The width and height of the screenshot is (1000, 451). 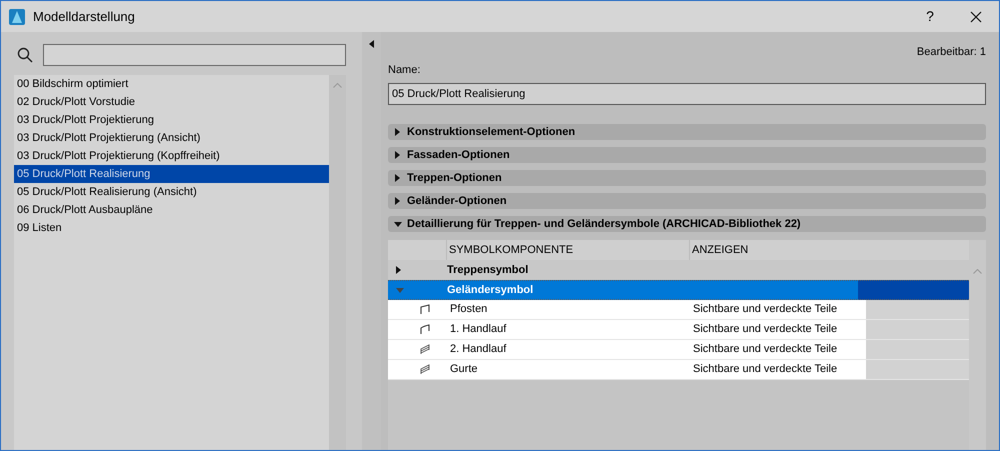 What do you see at coordinates (171, 120) in the screenshot?
I see `list-item: 03 Druck/Plott Projektierung` at bounding box center [171, 120].